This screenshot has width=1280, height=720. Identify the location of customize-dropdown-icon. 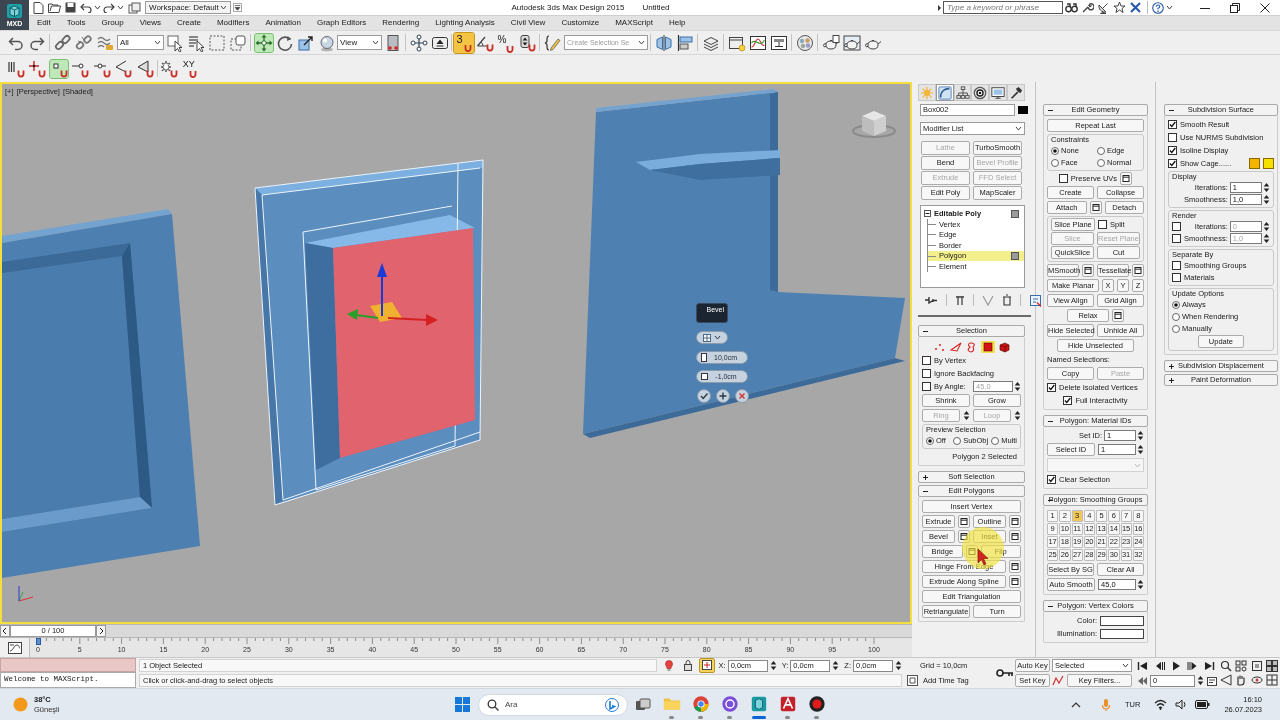
(237, 7).